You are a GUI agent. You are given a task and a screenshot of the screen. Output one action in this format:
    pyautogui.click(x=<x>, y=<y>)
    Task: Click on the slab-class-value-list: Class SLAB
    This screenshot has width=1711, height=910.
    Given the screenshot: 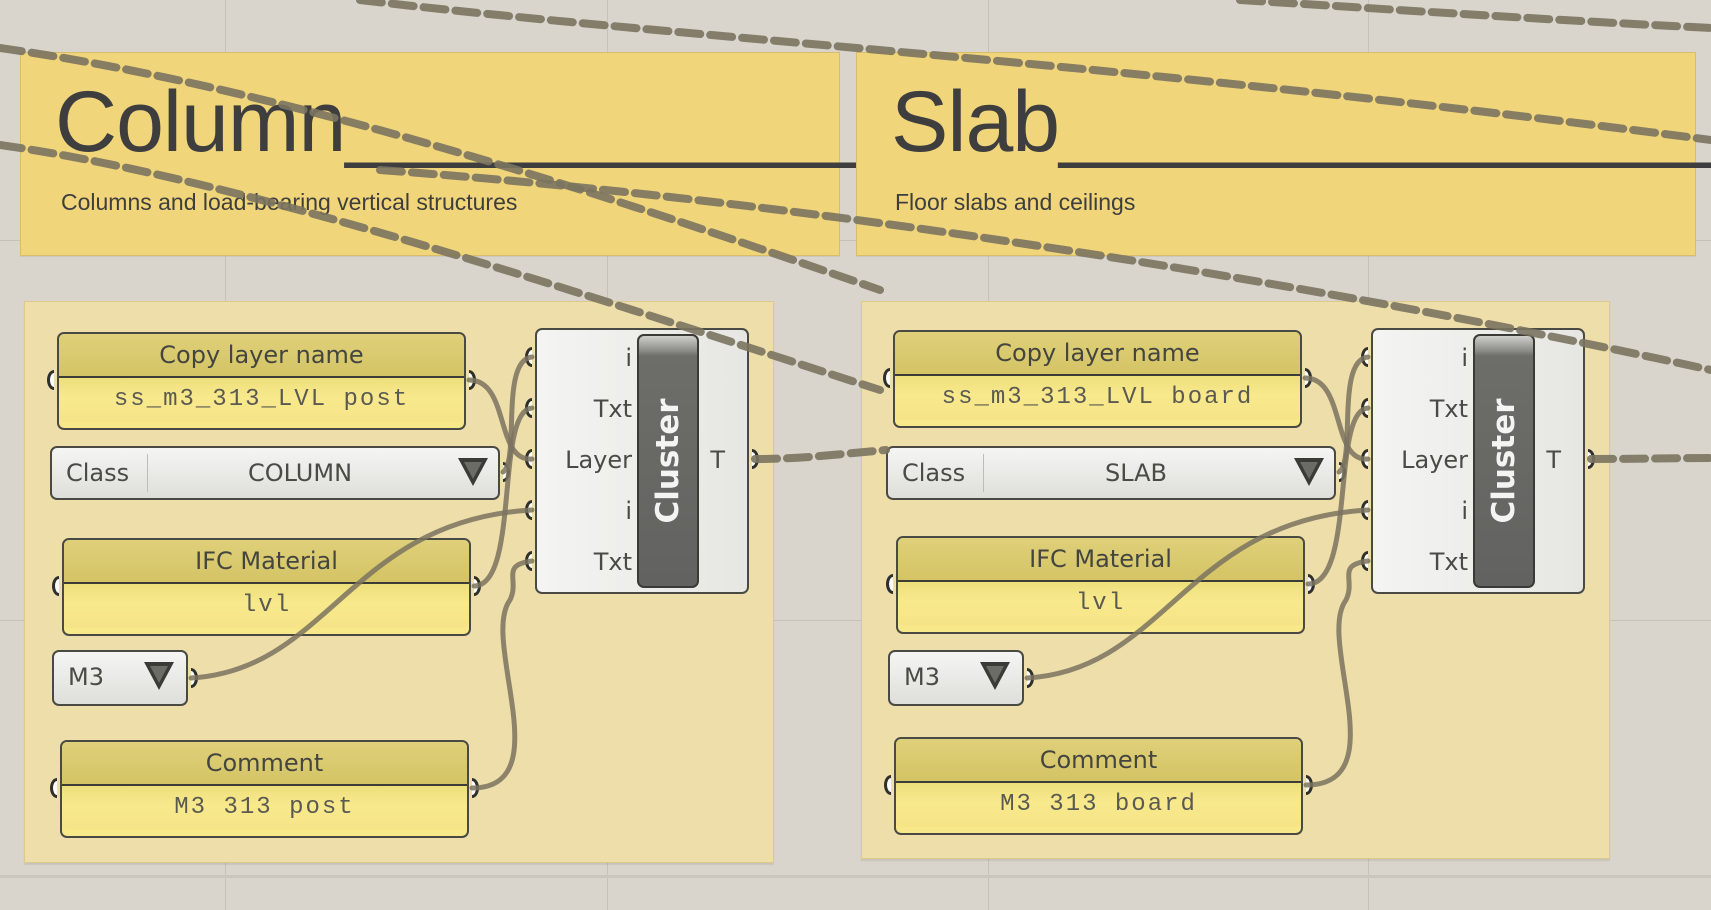 What is the action you would take?
    pyautogui.click(x=1111, y=473)
    